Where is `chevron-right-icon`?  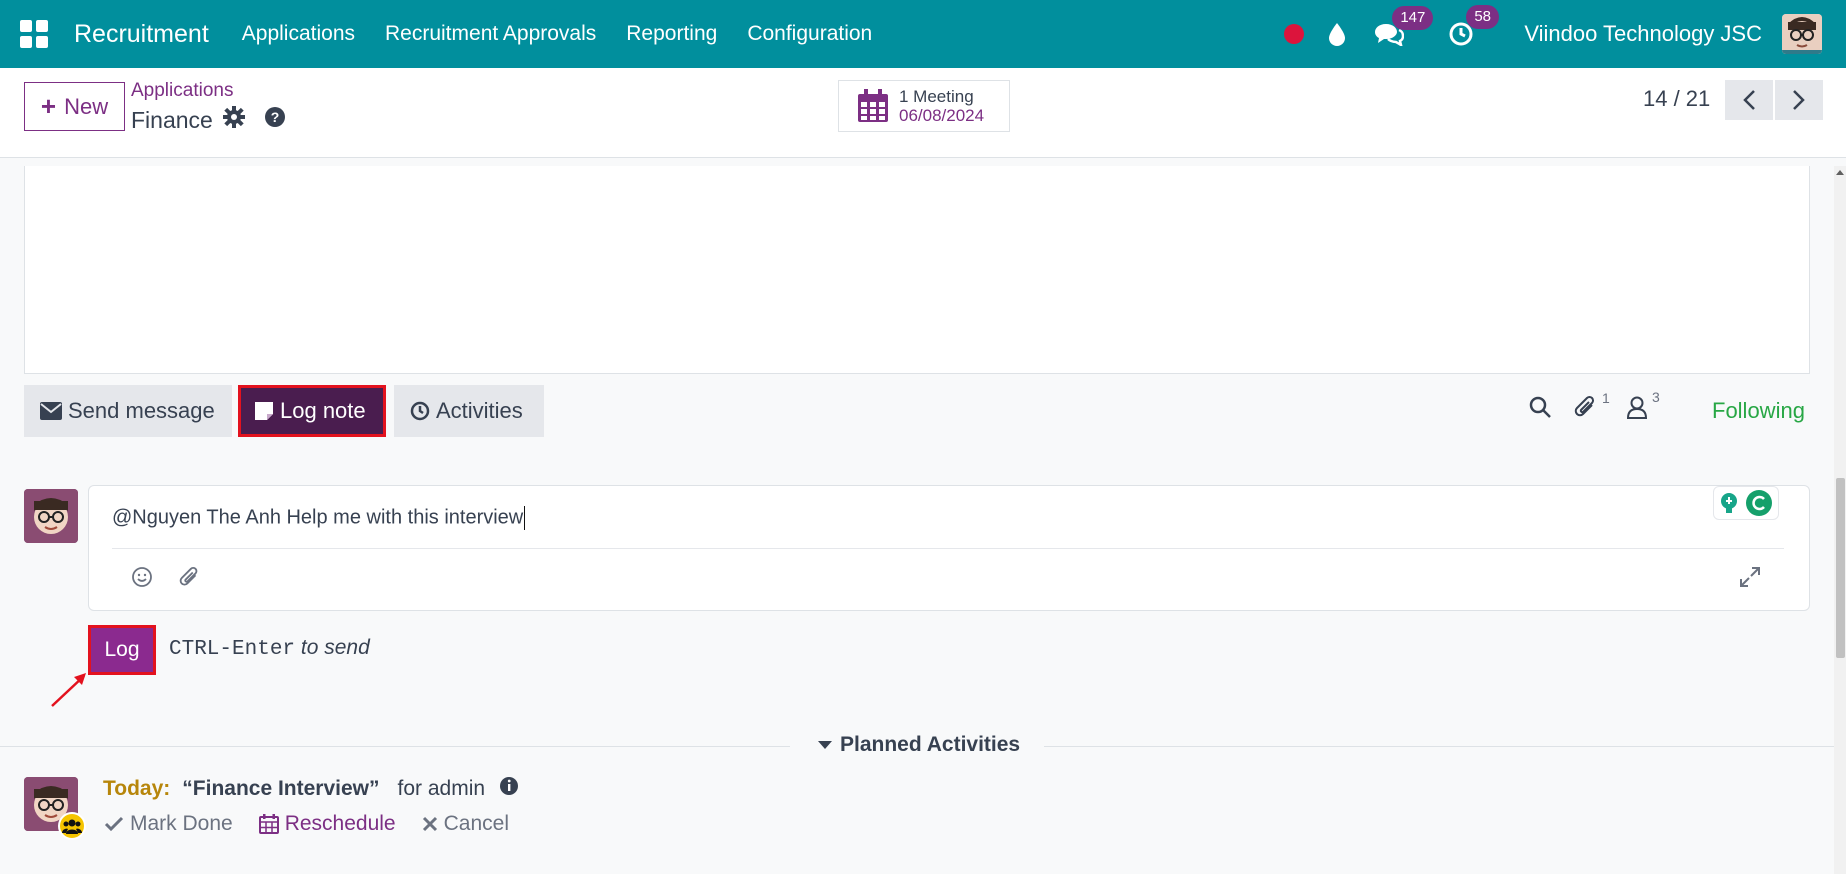 chevron-right-icon is located at coordinates (1799, 100).